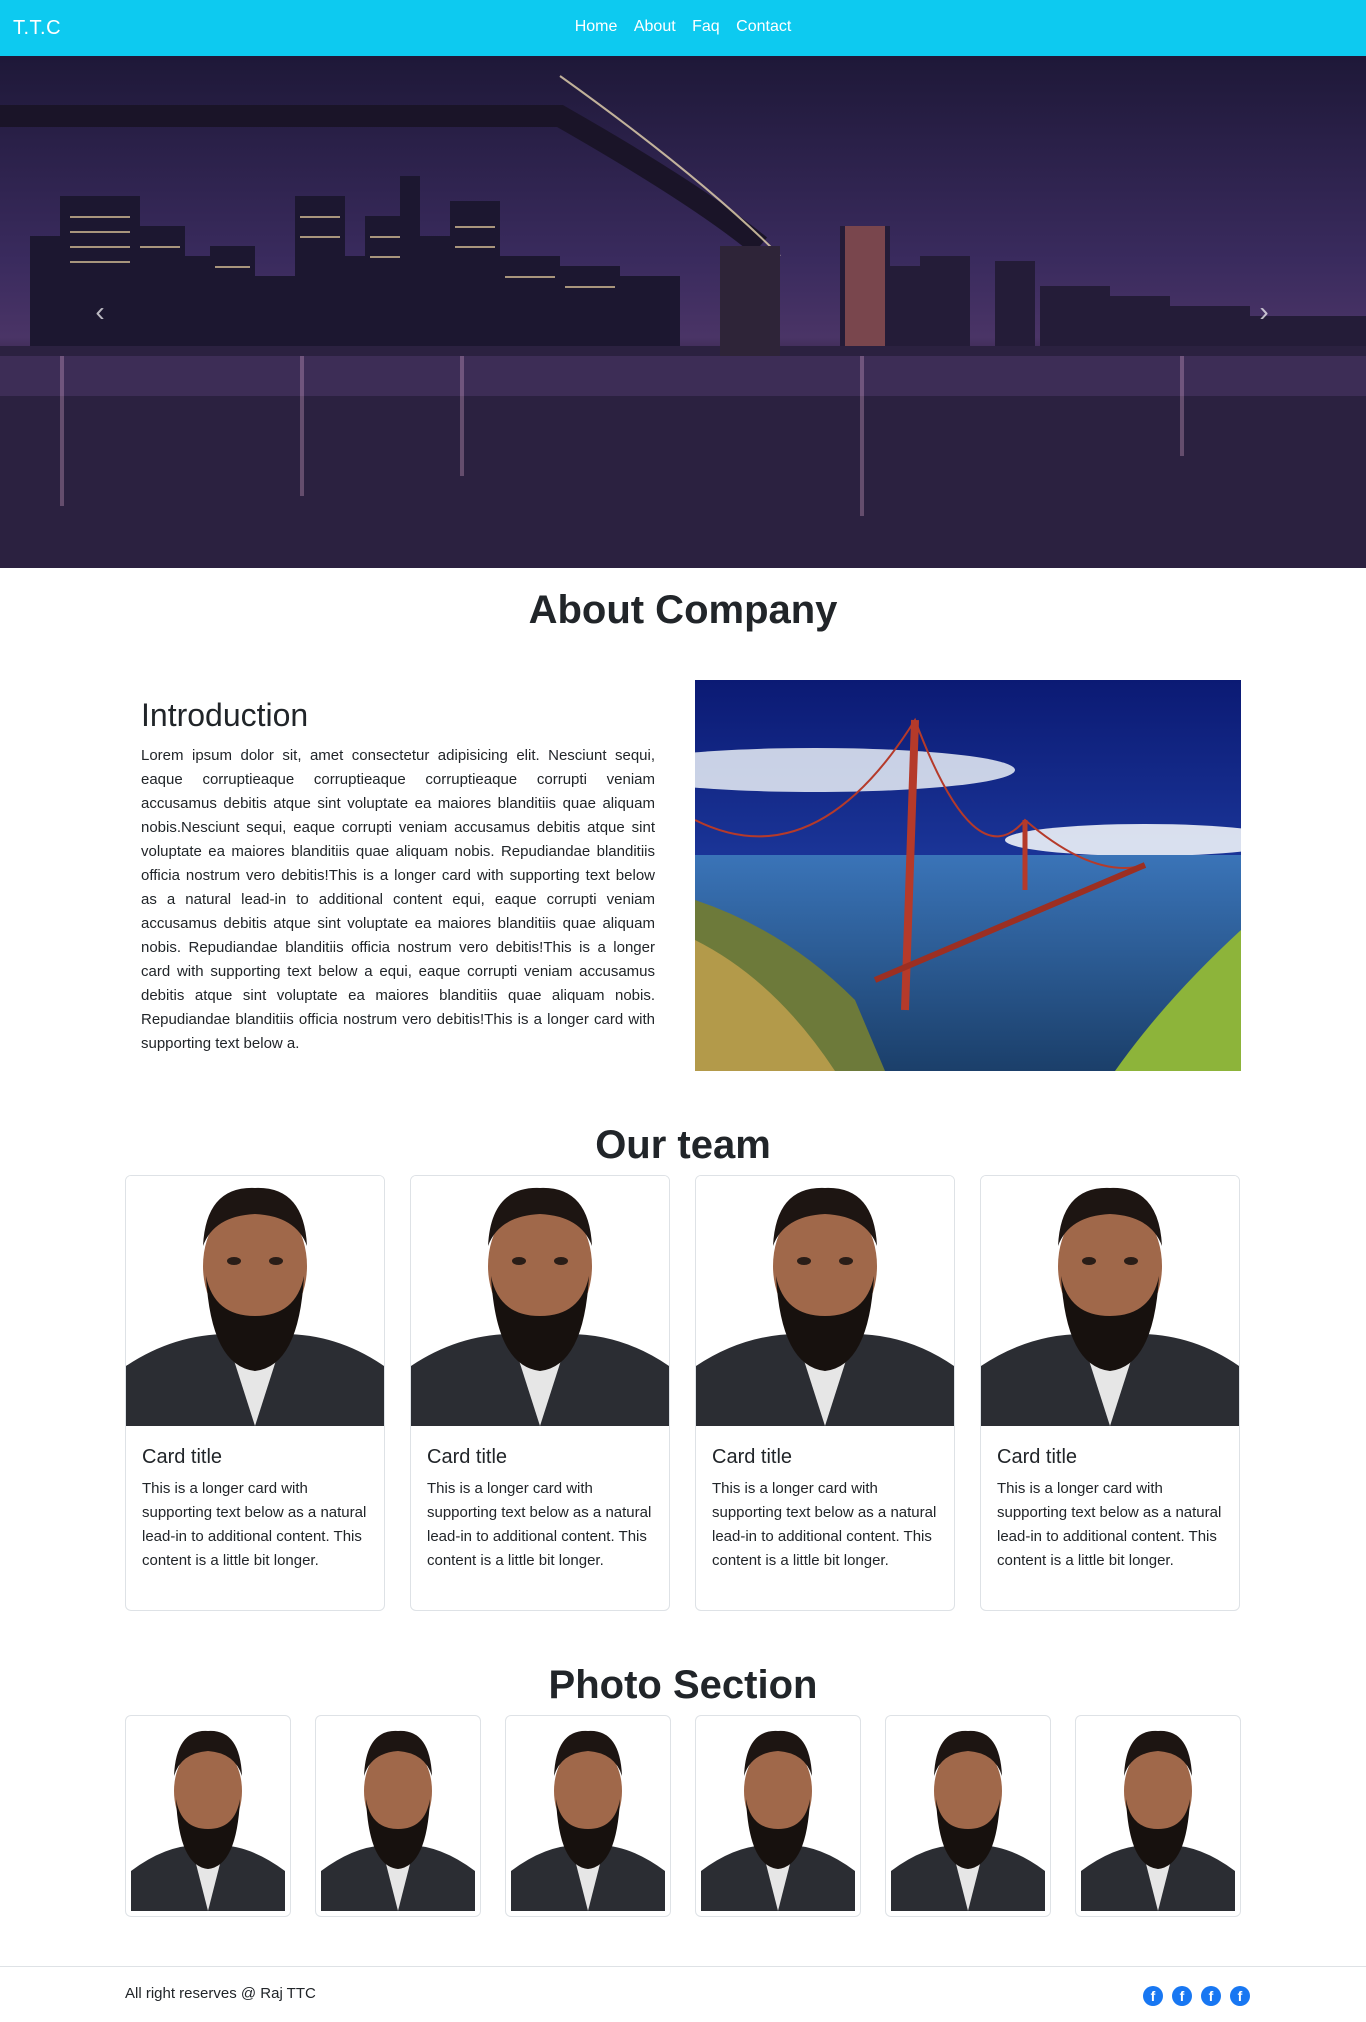 This screenshot has width=1366, height=2022. I want to click on nav-link-home: Home, so click(596, 26).